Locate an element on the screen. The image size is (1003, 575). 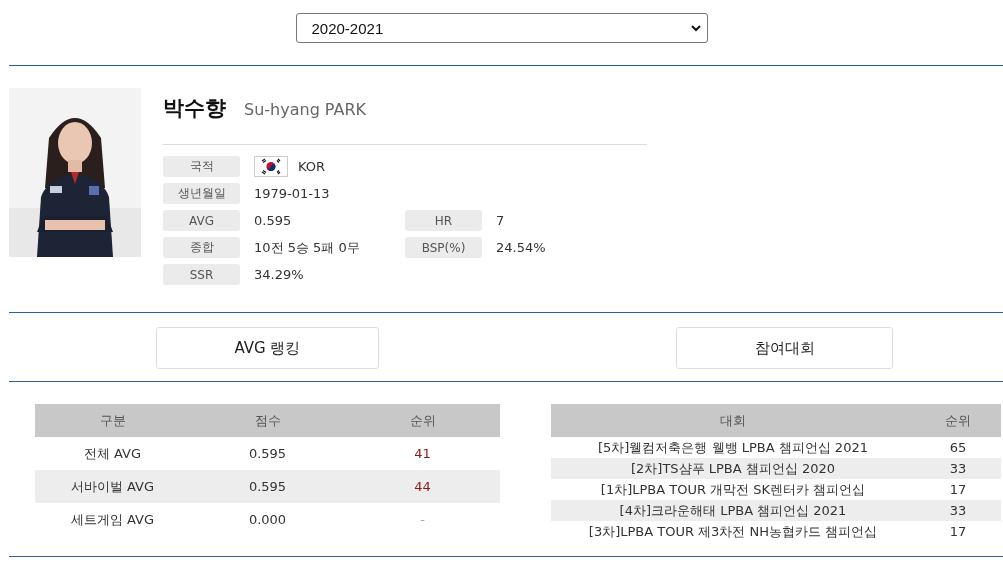
table-cell: 전체 AVG is located at coordinates (112, 453).